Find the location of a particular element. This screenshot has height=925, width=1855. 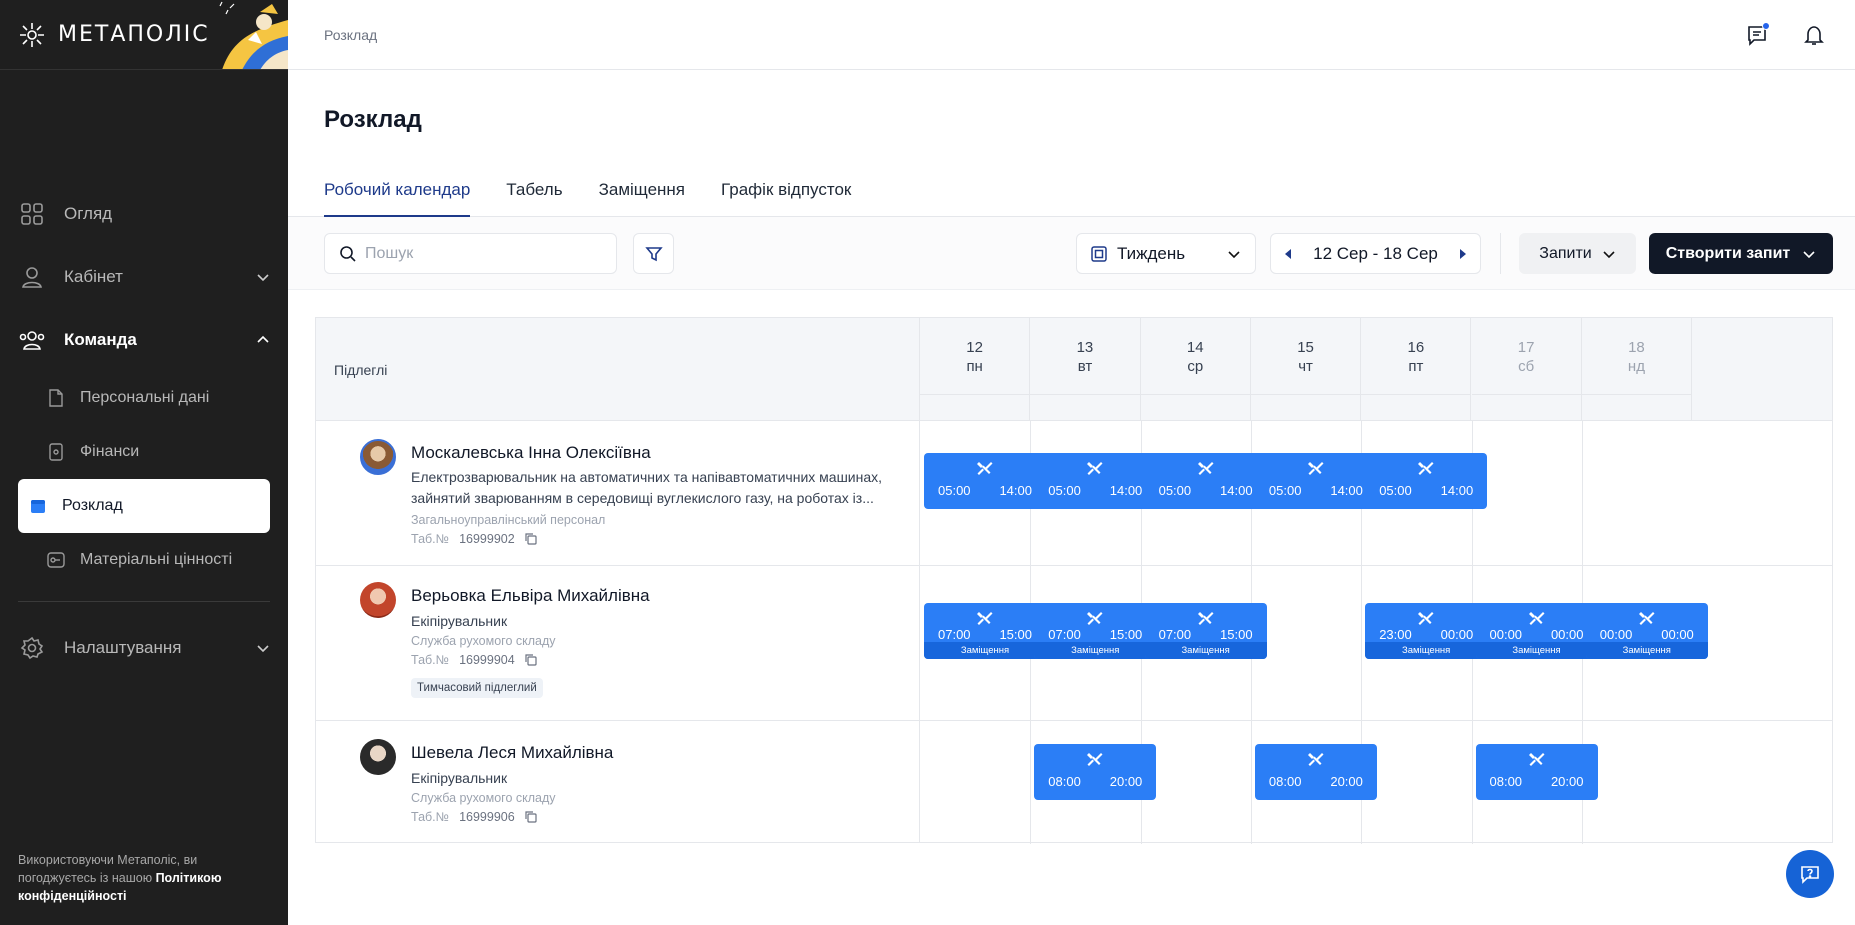

sidebar-subitem-label: Розклад is located at coordinates (92, 505).